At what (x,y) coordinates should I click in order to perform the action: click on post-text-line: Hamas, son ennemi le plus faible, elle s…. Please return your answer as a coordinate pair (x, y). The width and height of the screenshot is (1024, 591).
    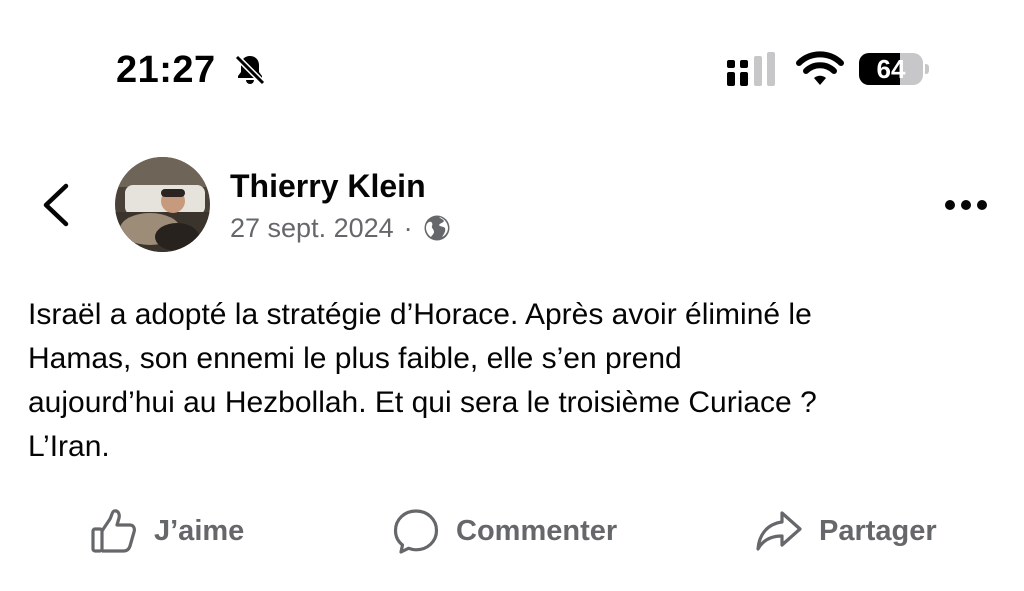
    Looking at the image, I should click on (355, 358).